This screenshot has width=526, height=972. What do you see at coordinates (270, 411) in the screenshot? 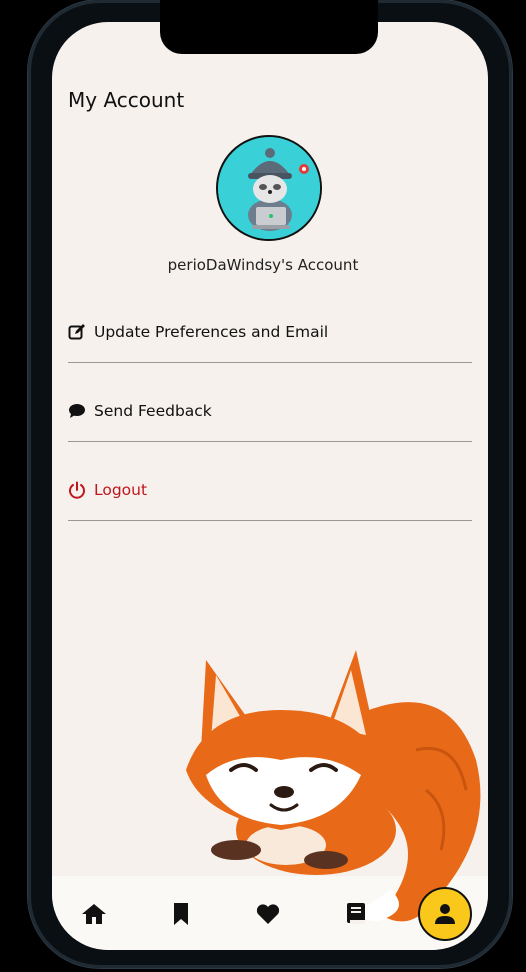
I see `send-feedback-button: Send Feedback` at bounding box center [270, 411].